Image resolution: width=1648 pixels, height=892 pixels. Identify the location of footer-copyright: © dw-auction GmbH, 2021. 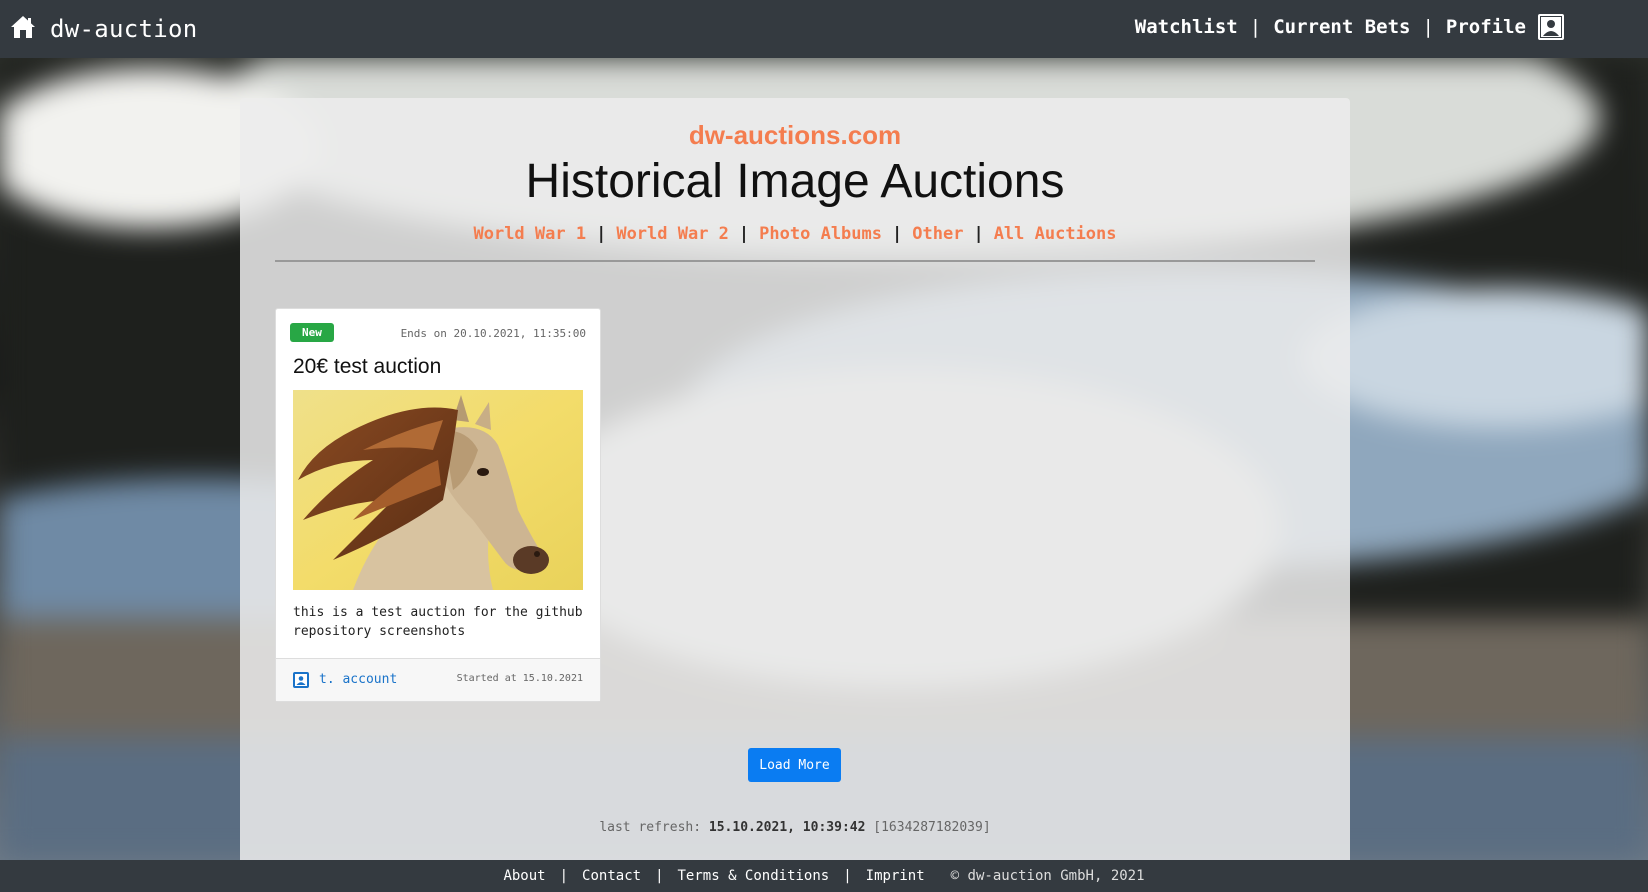
(1047, 876).